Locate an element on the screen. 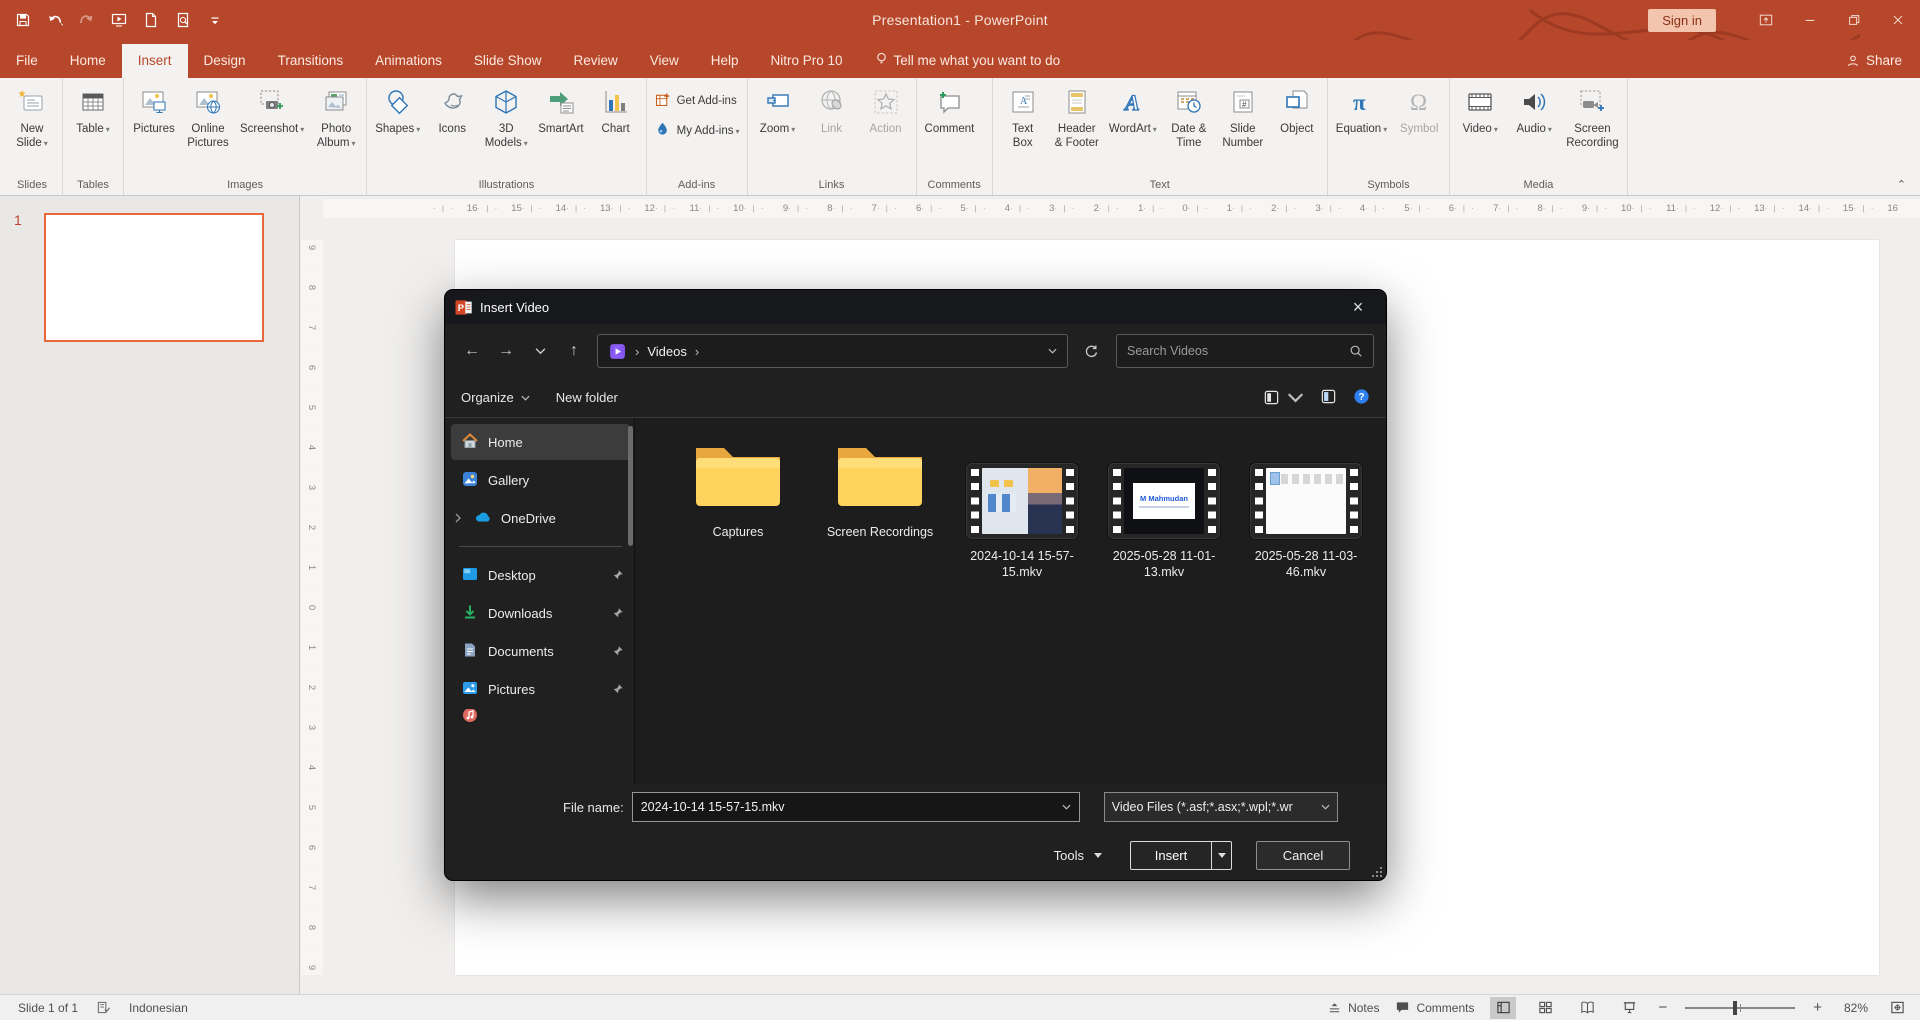 The image size is (1920, 1020). slide-1-thumbnail is located at coordinates (154, 277).